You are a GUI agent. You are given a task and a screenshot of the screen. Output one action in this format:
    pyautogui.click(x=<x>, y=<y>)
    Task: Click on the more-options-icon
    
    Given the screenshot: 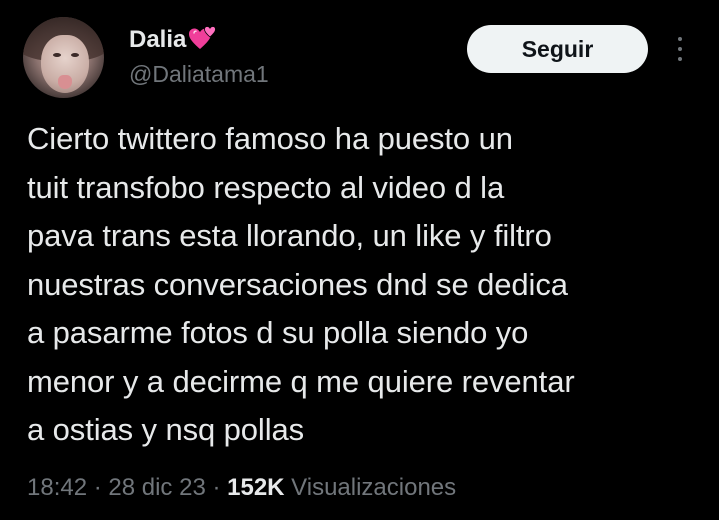 What is the action you would take?
    pyautogui.click(x=680, y=49)
    